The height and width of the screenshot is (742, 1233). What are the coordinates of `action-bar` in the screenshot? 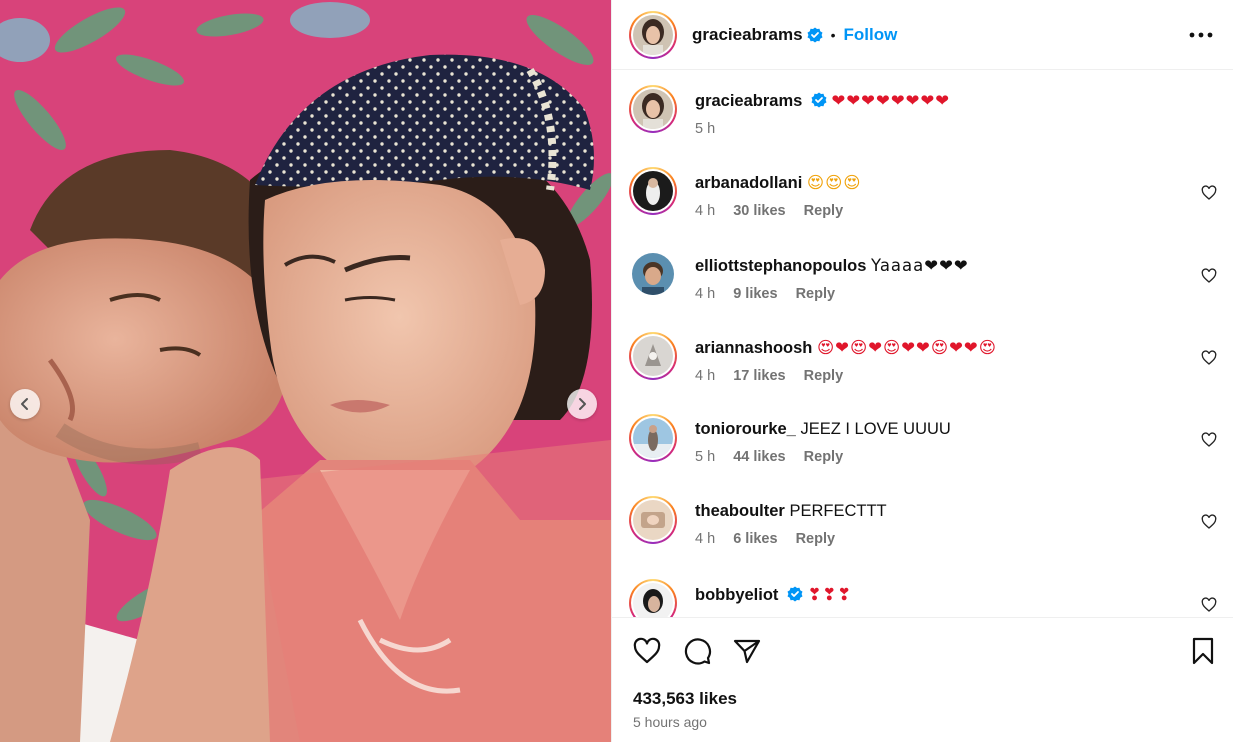 It's located at (697, 651).